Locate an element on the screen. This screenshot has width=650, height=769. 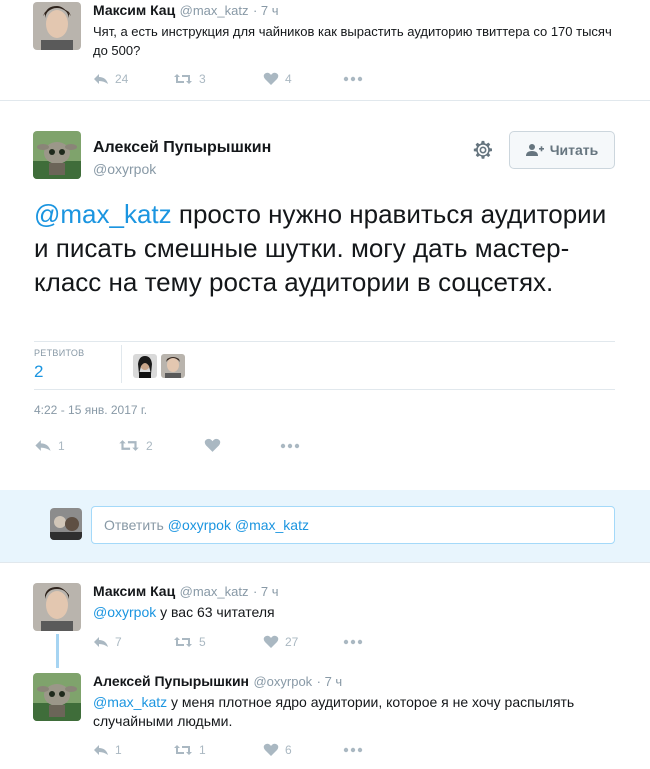
current-user-avatar-image is located at coordinates (66, 524).